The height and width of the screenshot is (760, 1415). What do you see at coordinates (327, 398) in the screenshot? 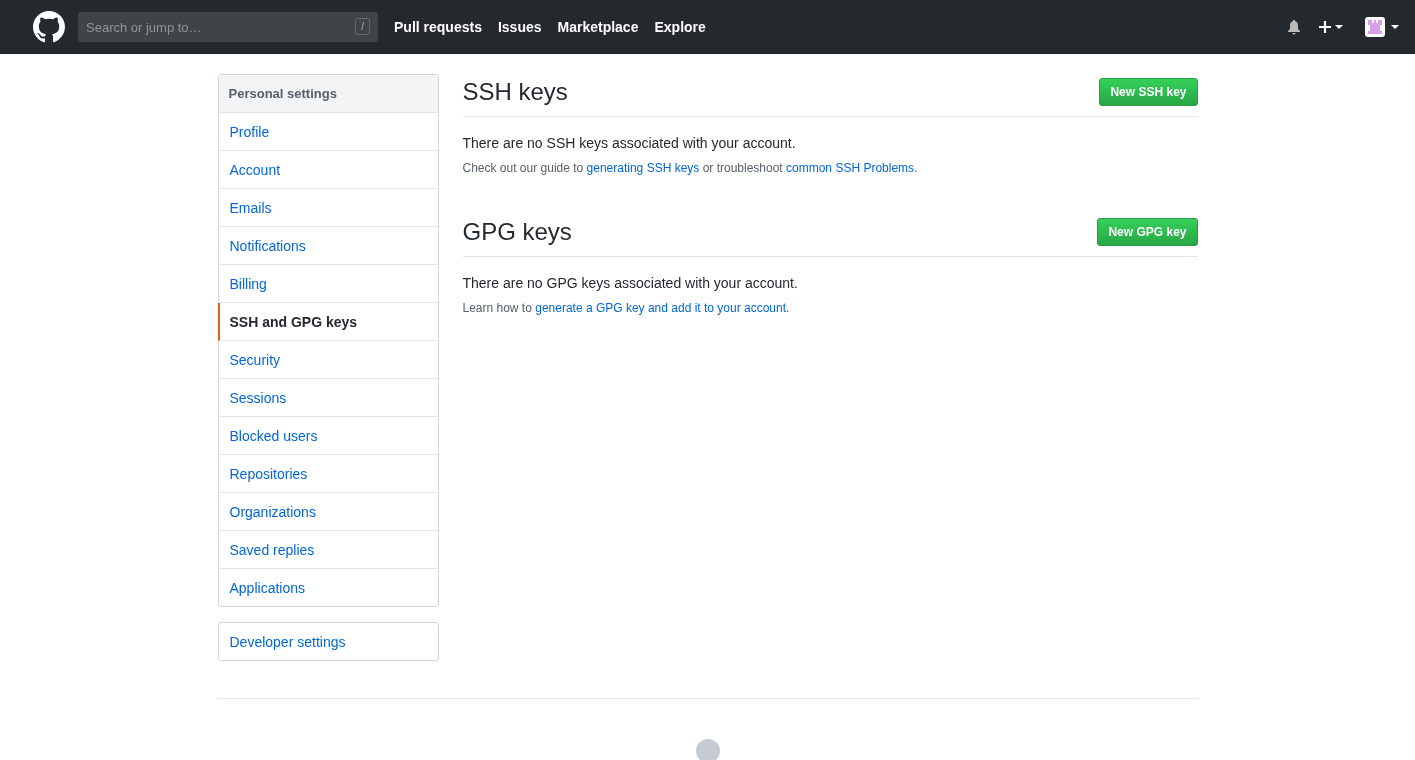
I see `menu-item: Sessions` at bounding box center [327, 398].